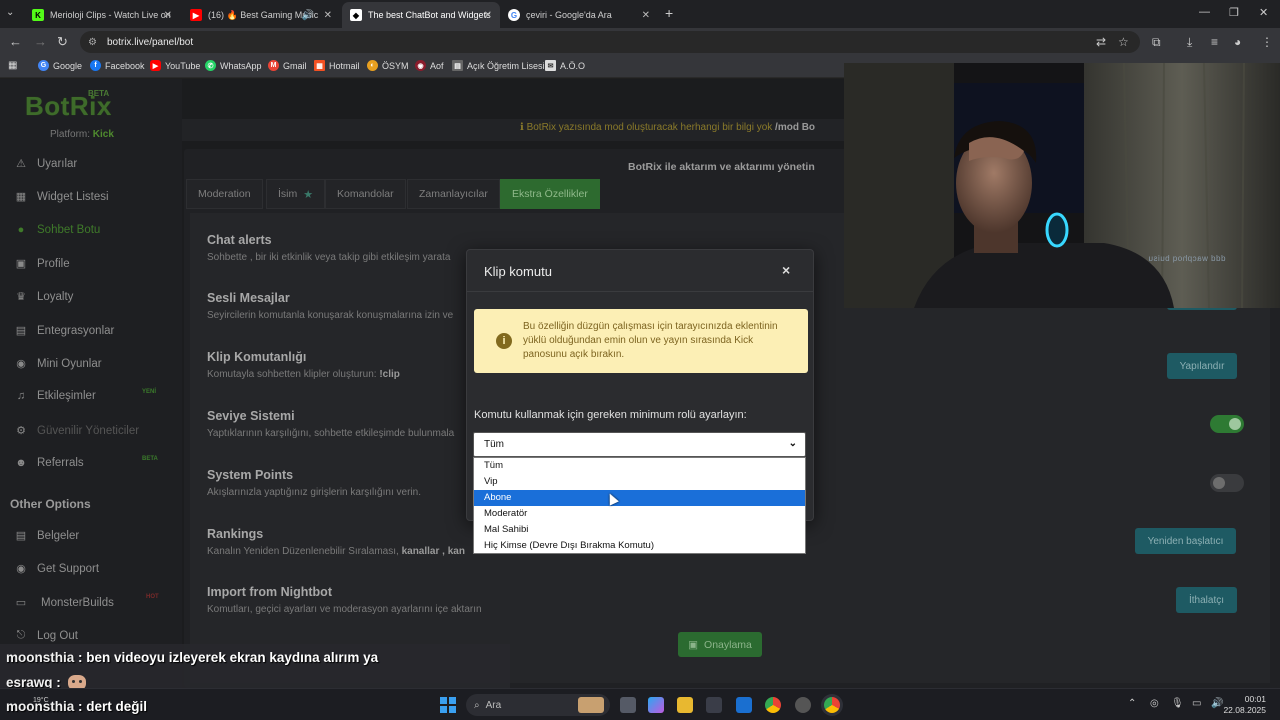 This screenshot has height=720, width=1280. What do you see at coordinates (42, 264) in the screenshot?
I see `sidebar-item-profile: ▣ Profile` at bounding box center [42, 264].